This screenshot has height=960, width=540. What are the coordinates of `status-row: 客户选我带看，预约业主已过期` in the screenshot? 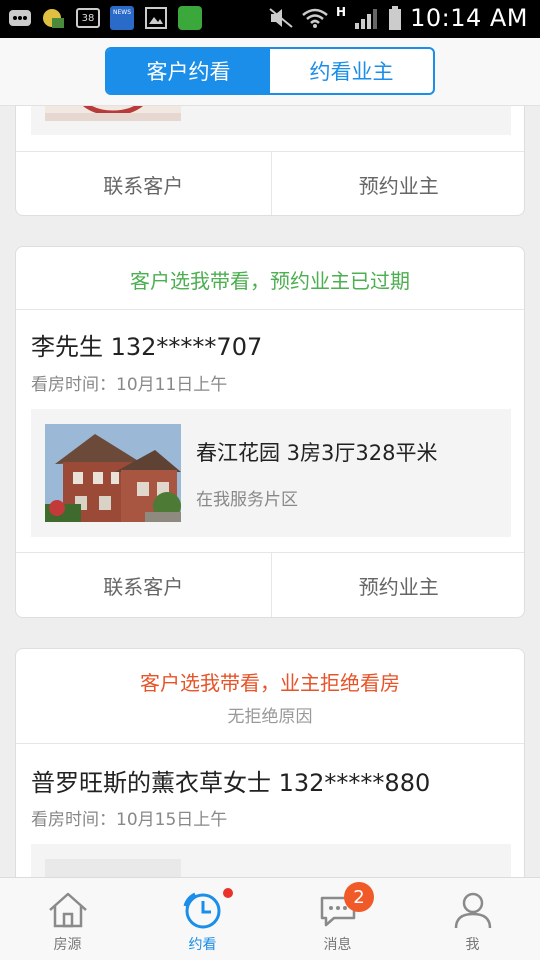 It's located at (270, 278).